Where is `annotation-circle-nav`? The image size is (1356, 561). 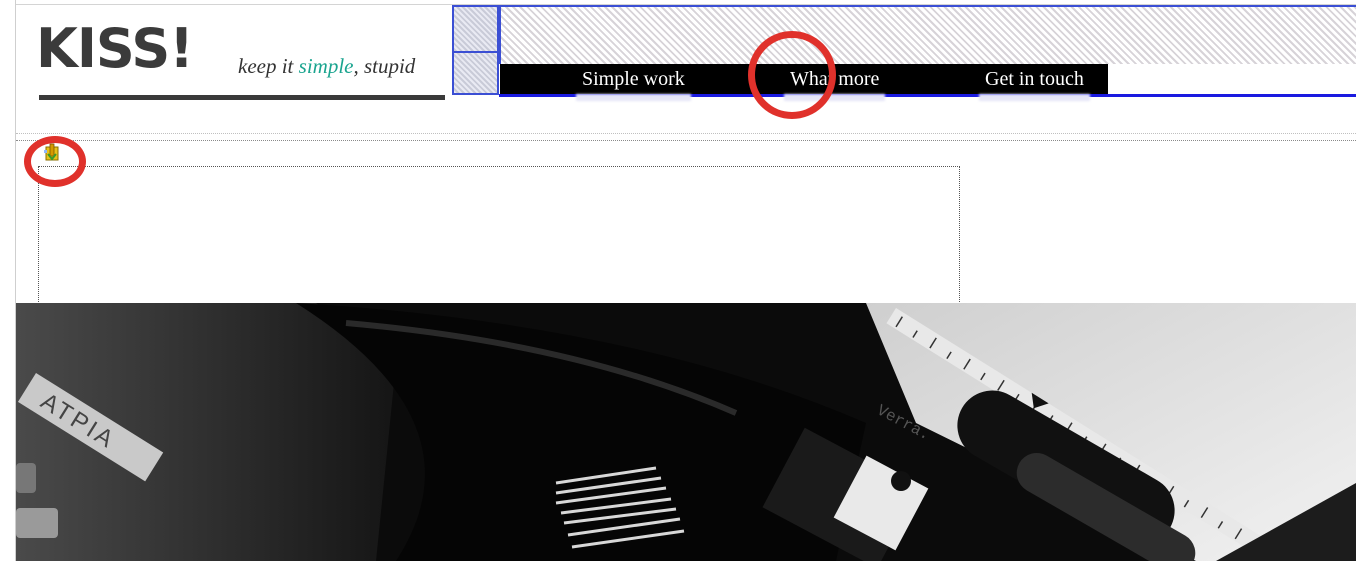 annotation-circle-nav is located at coordinates (792, 75).